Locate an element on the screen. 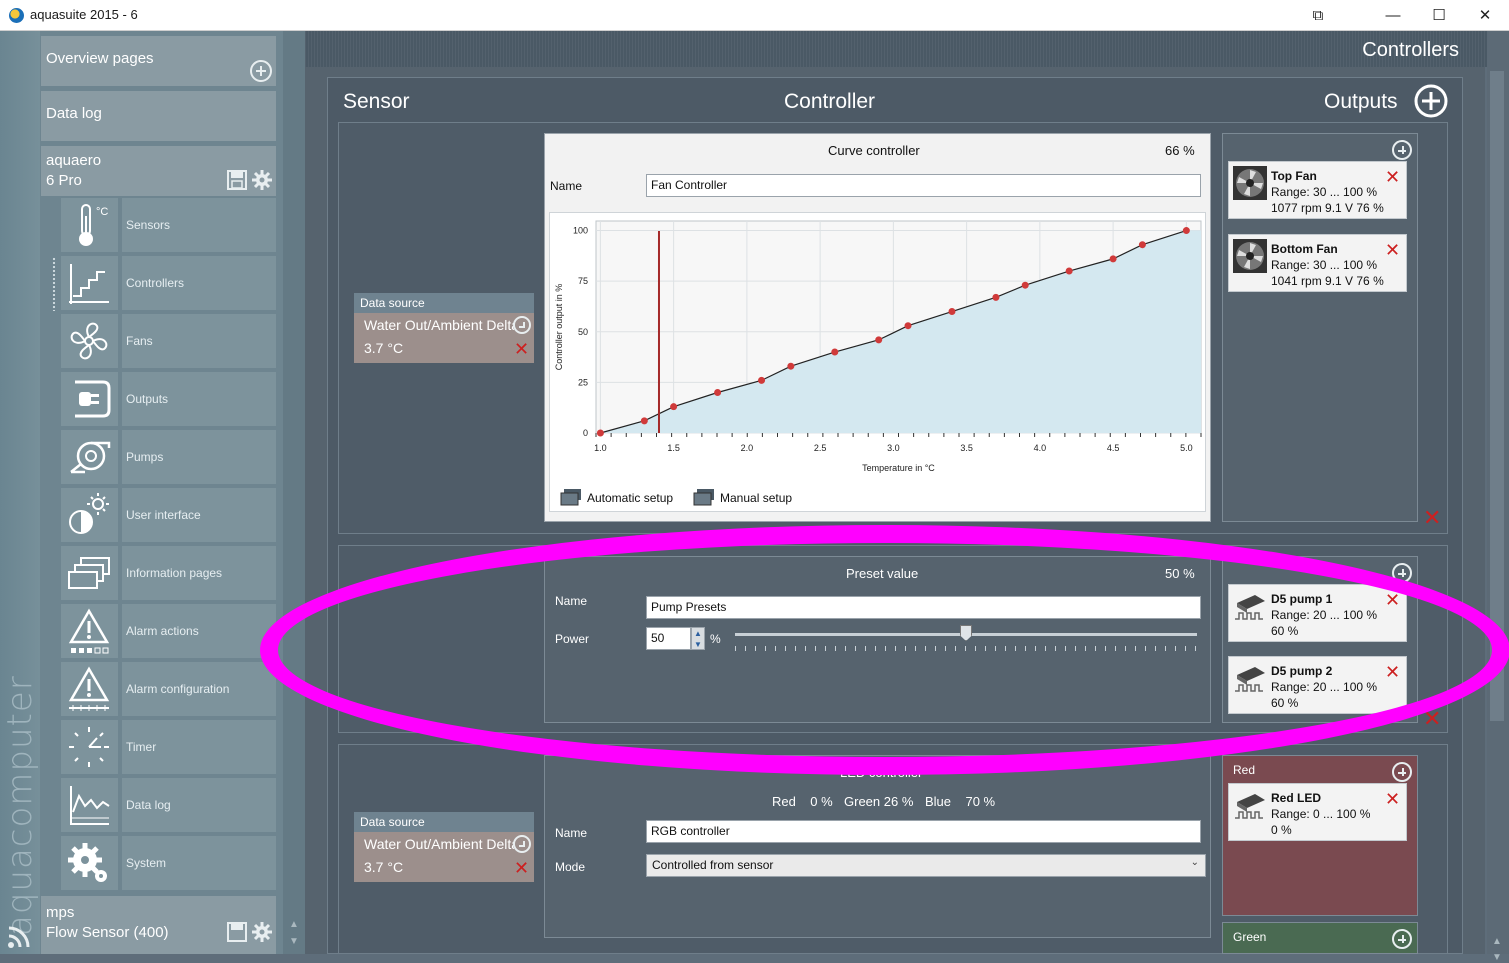 This screenshot has width=1509, height=963. mode-select: Controlled from sensor ⌄ is located at coordinates (926, 865).